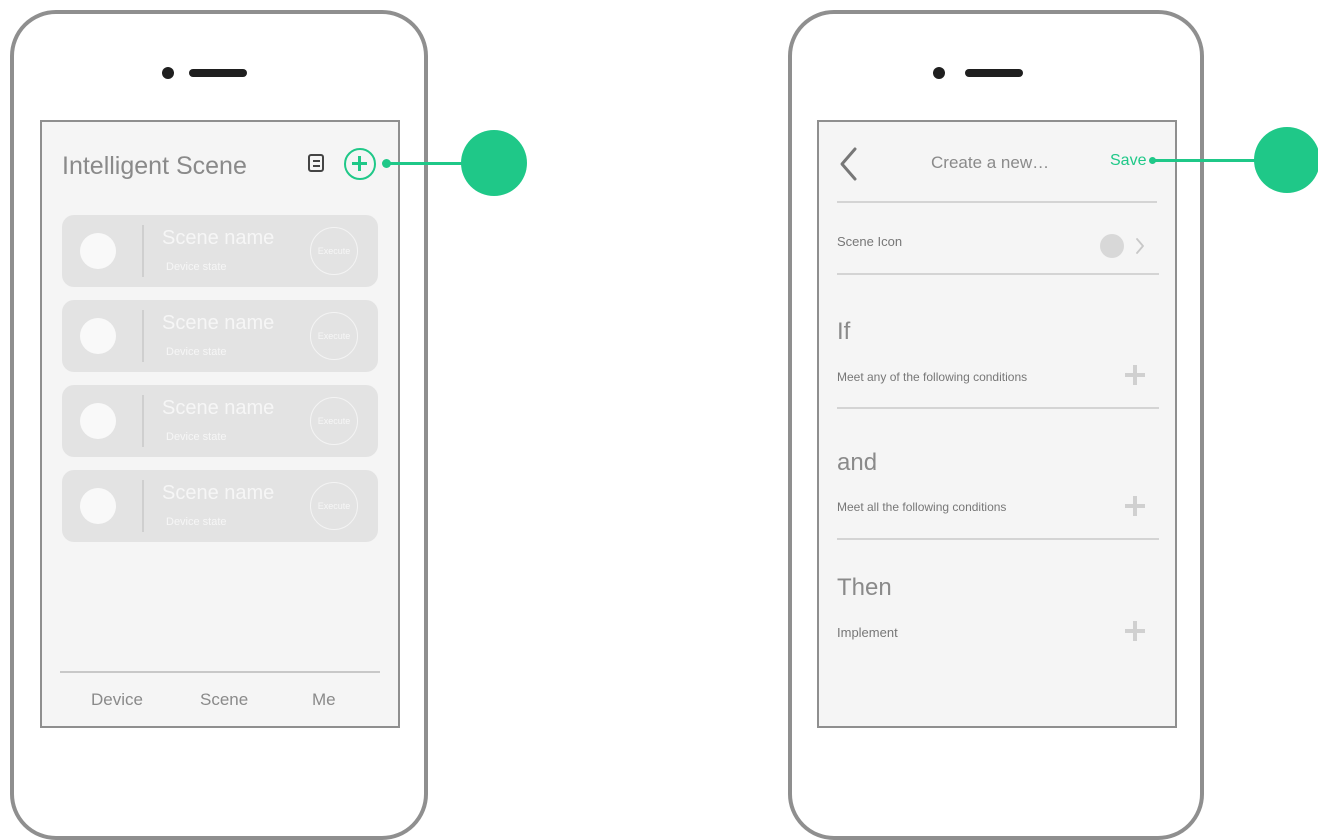 This screenshot has width=1318, height=840. Describe the element at coordinates (1209, 160) in the screenshot. I see `callout-line` at that location.